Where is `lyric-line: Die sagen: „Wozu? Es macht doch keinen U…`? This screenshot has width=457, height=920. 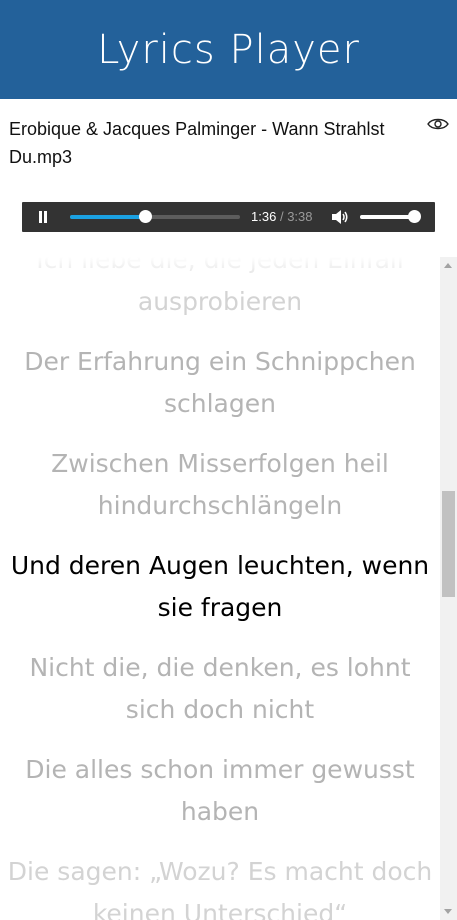
lyric-line: Die sagen: „Wozu? Es macht doch keinen U… is located at coordinates (220, 885).